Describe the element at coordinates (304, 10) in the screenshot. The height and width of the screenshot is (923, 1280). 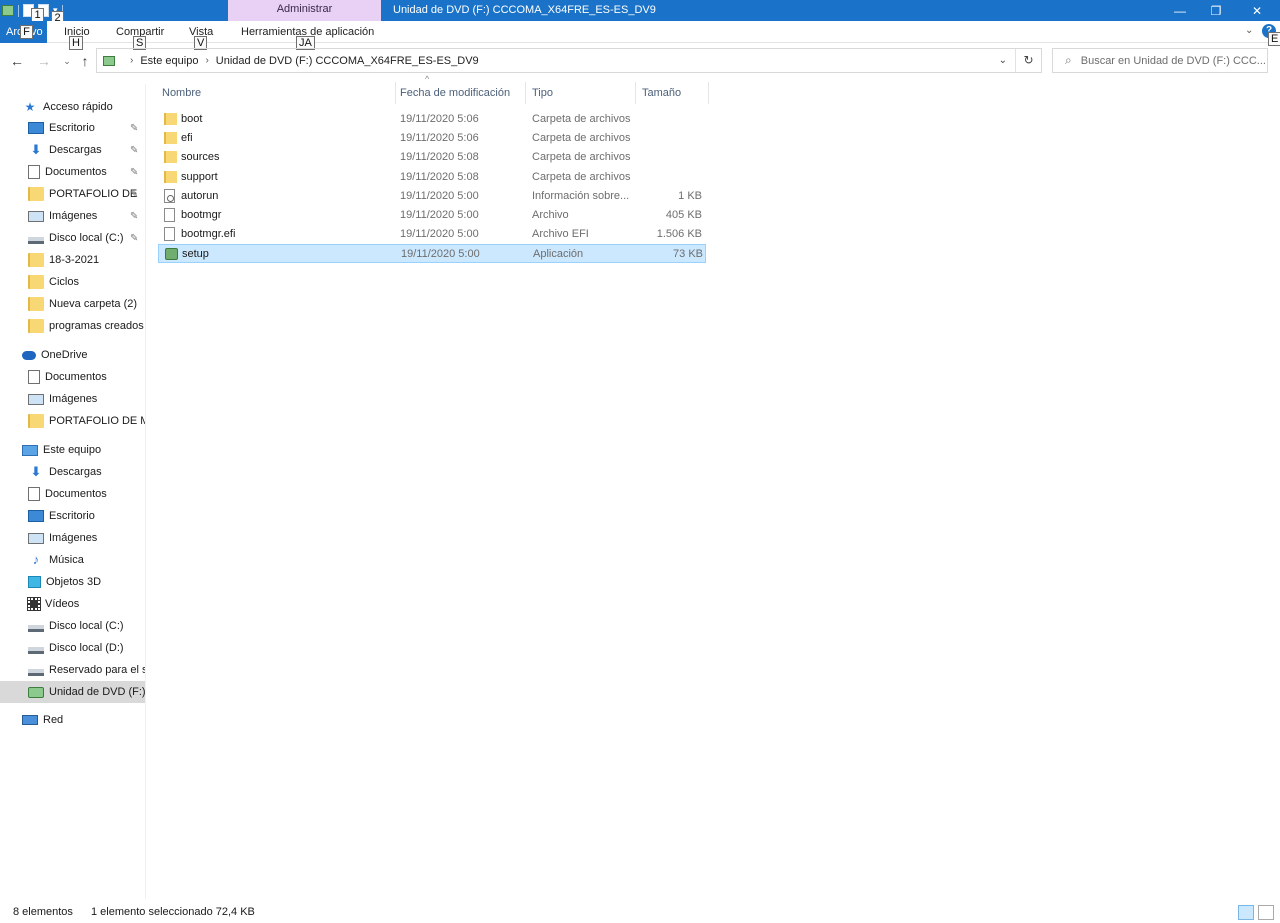
I see `context-tab-manage: Administrar` at that location.